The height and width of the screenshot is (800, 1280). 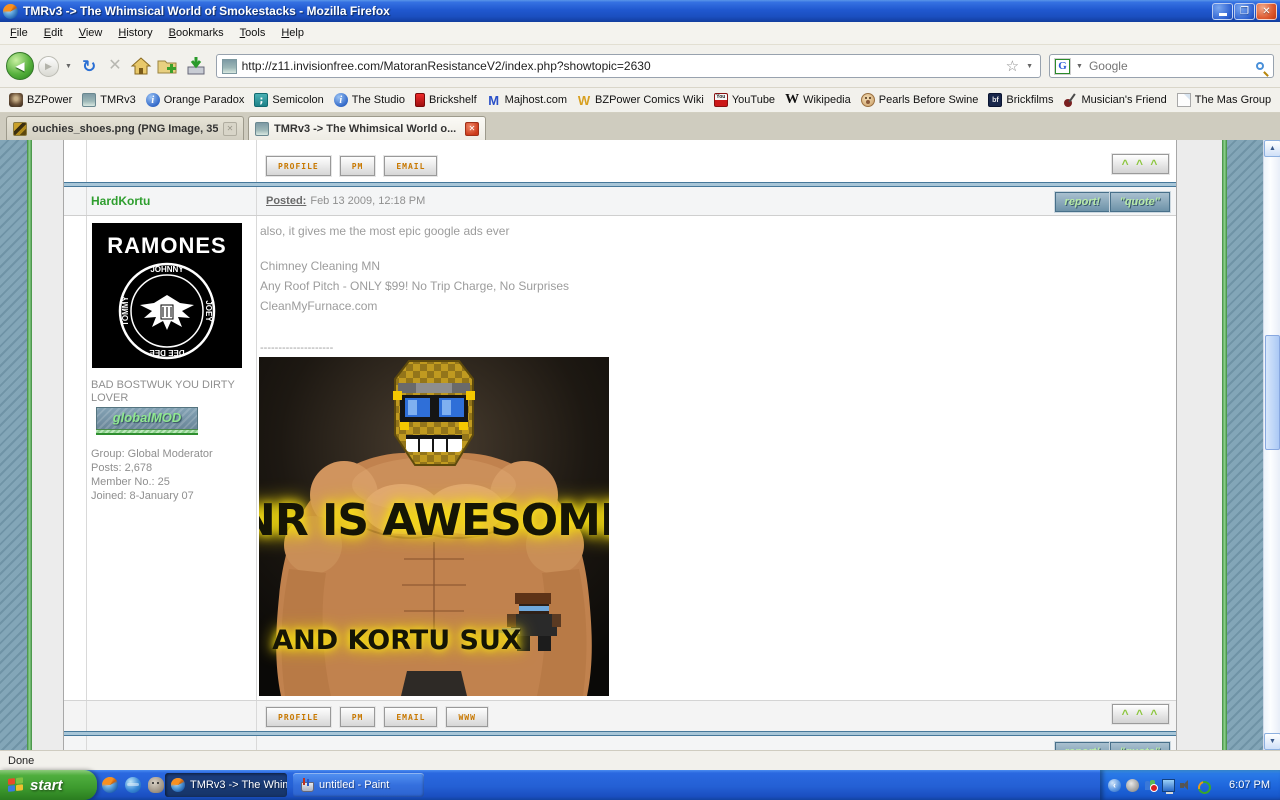 What do you see at coordinates (1170, 66) in the screenshot?
I see `search-input` at bounding box center [1170, 66].